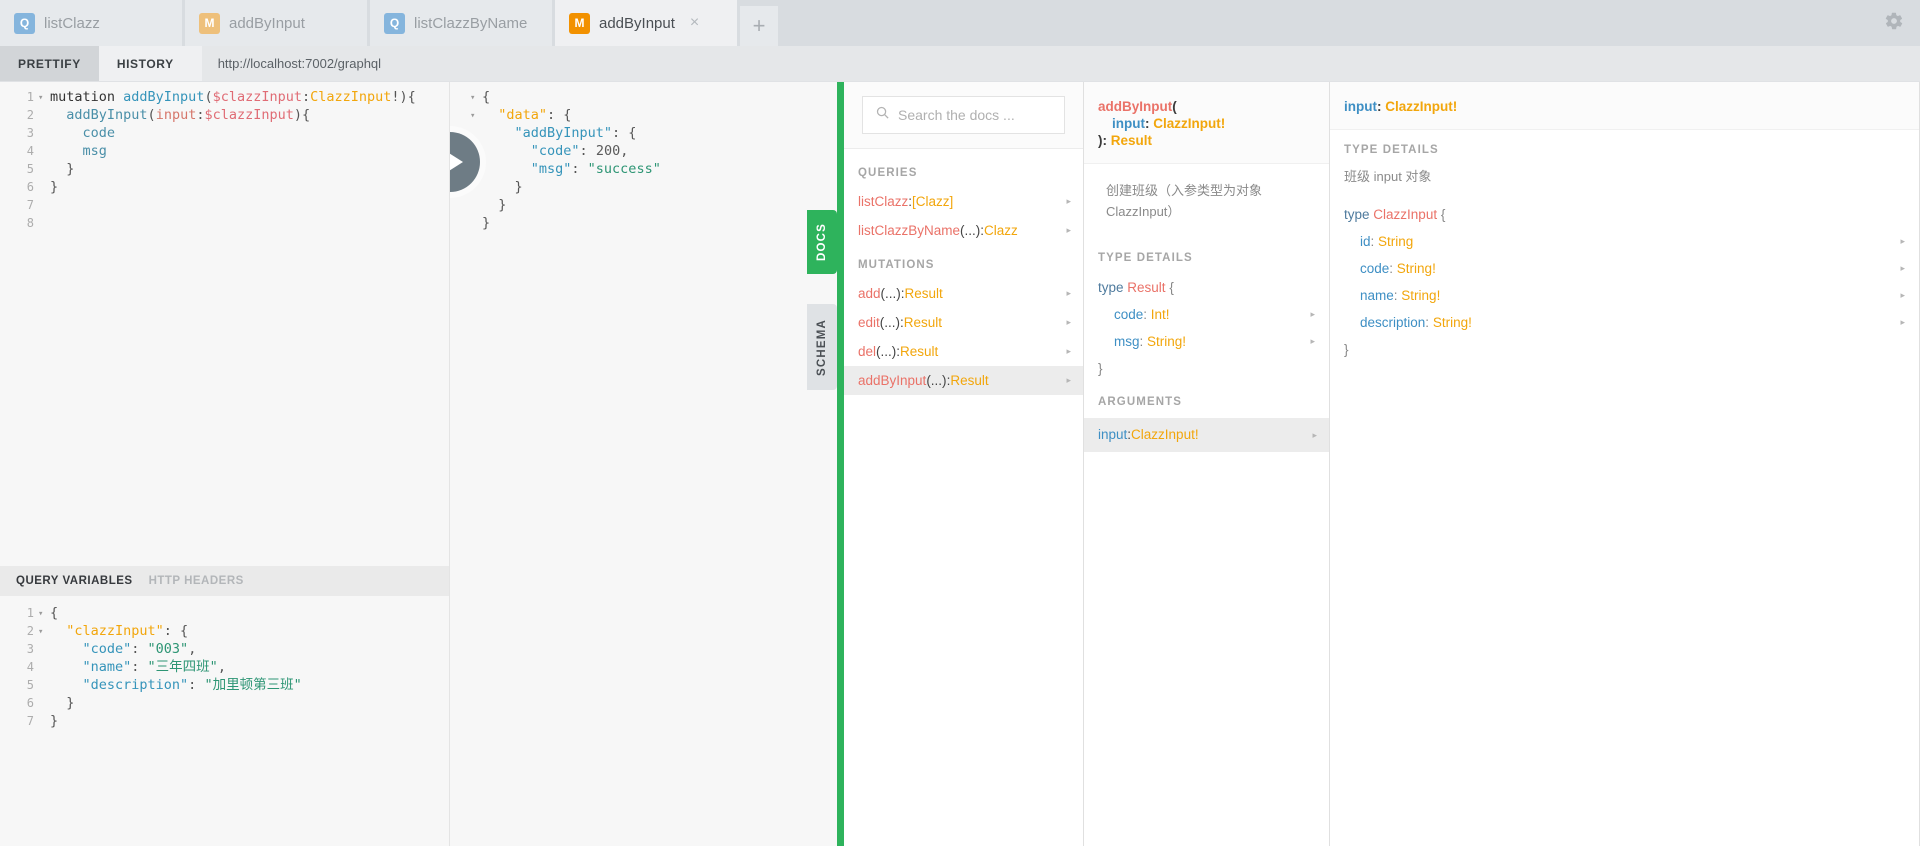  I want to click on doc-item-addByInput: addByInput (...): Result ▸, so click(963, 380).